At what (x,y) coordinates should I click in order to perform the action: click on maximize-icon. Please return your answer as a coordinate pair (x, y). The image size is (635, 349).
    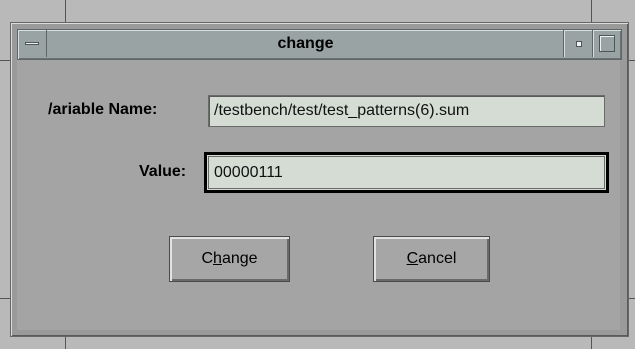
    Looking at the image, I should click on (607, 43).